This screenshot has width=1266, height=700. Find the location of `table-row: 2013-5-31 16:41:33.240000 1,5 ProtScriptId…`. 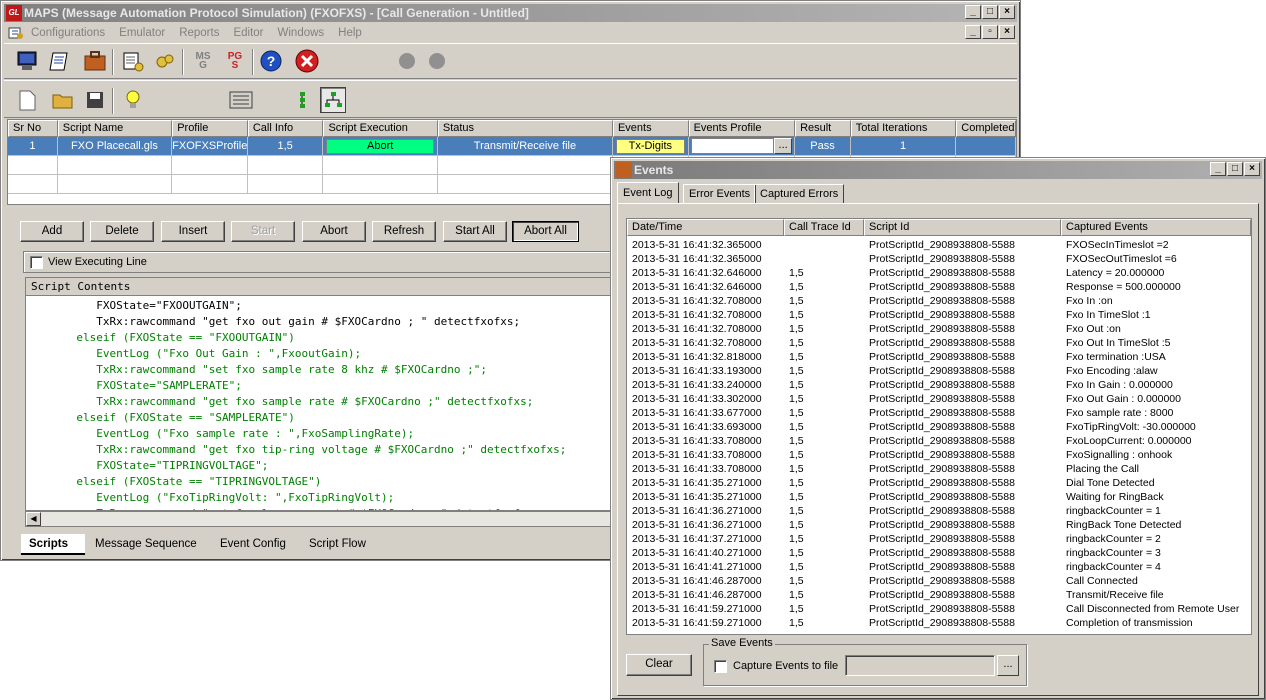

table-row: 2013-5-31 16:41:33.240000 1,5 ProtScriptId… is located at coordinates (939, 385).